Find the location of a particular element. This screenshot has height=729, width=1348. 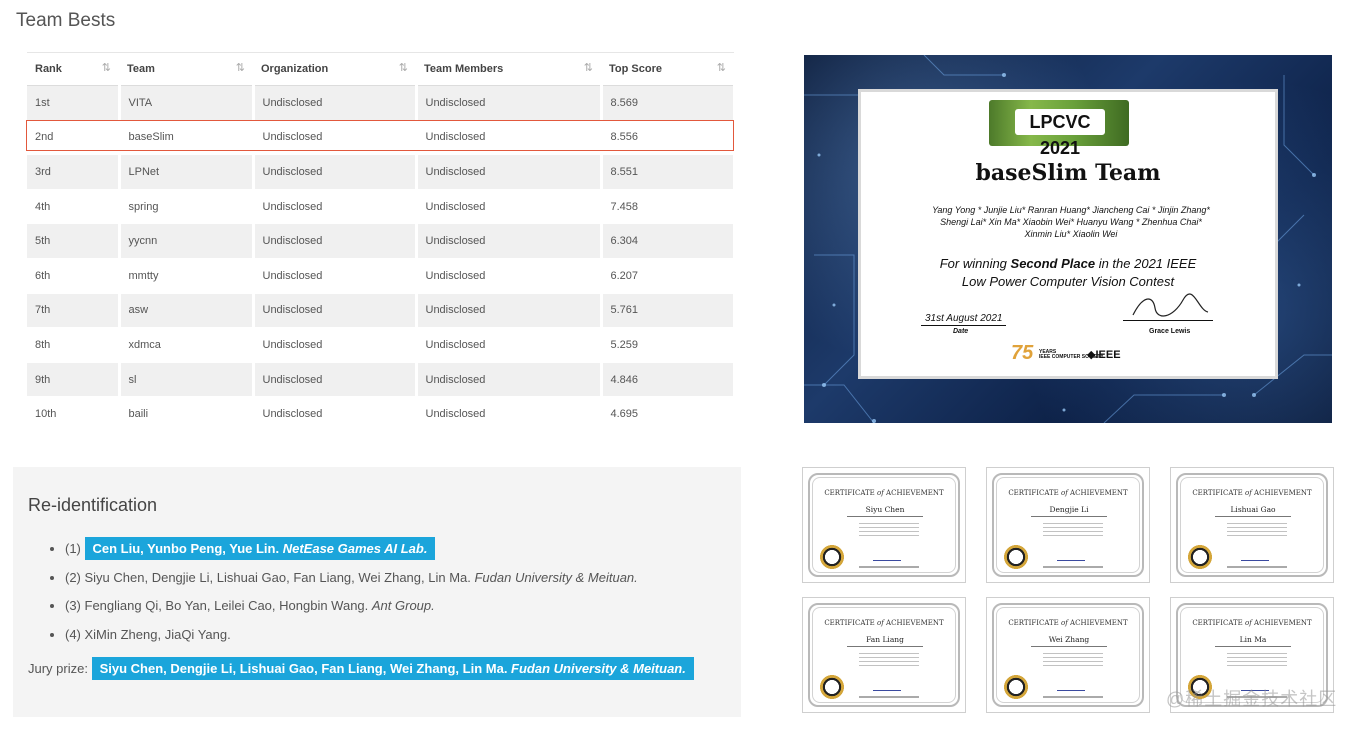

team-cell: spring is located at coordinates (187, 207).